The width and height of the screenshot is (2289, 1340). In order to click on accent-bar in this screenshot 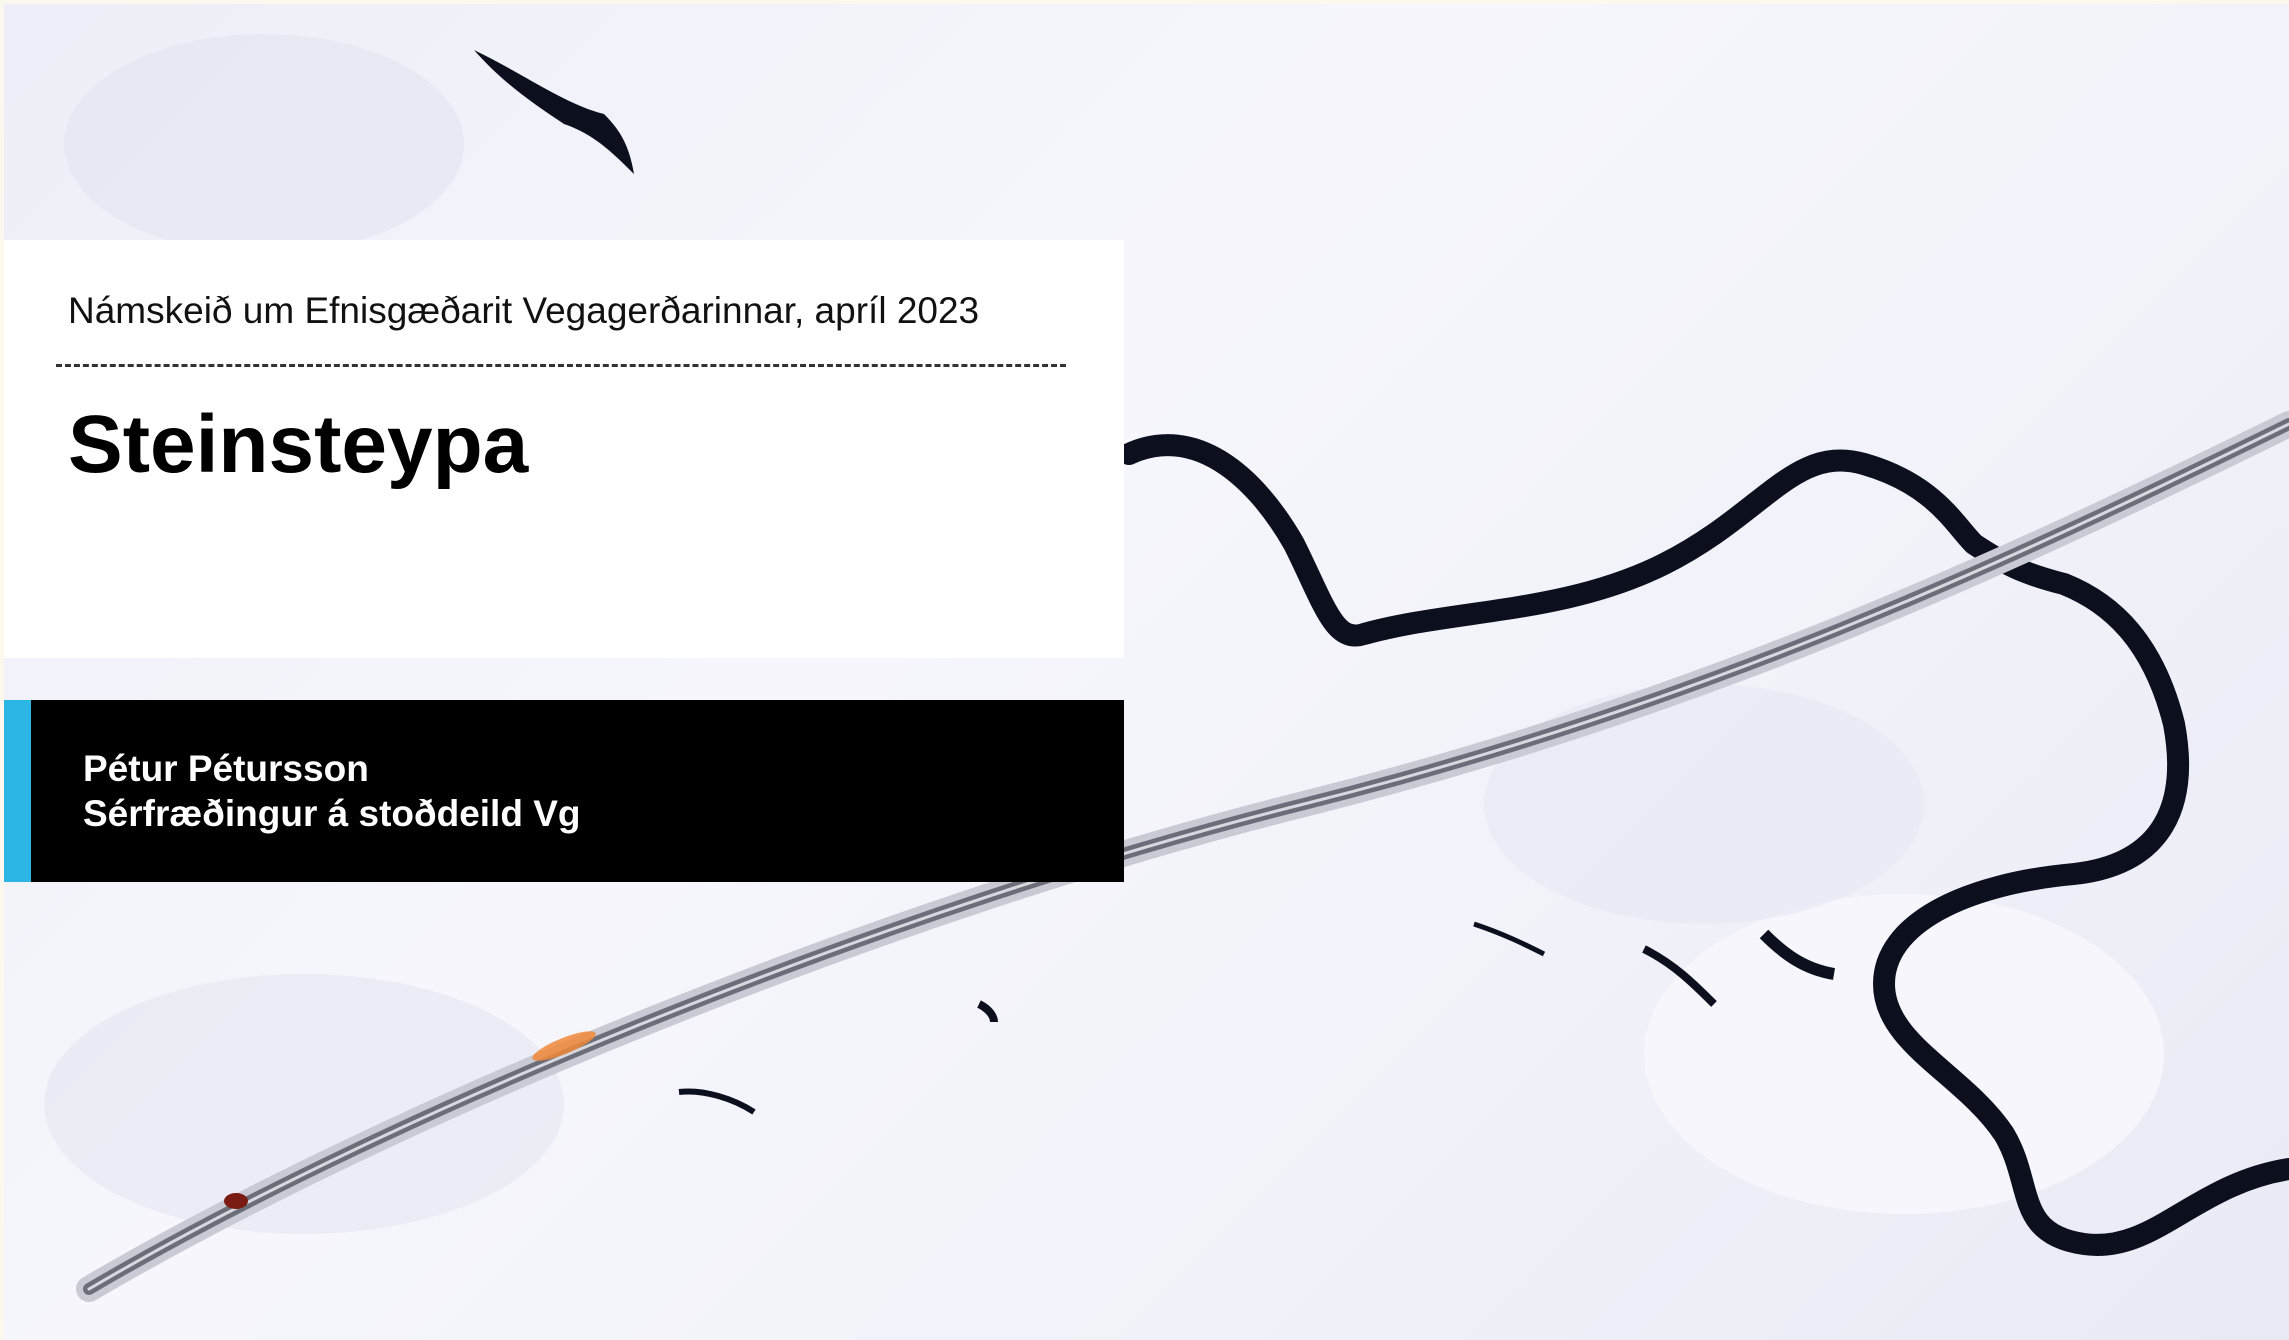, I will do `click(17, 791)`.